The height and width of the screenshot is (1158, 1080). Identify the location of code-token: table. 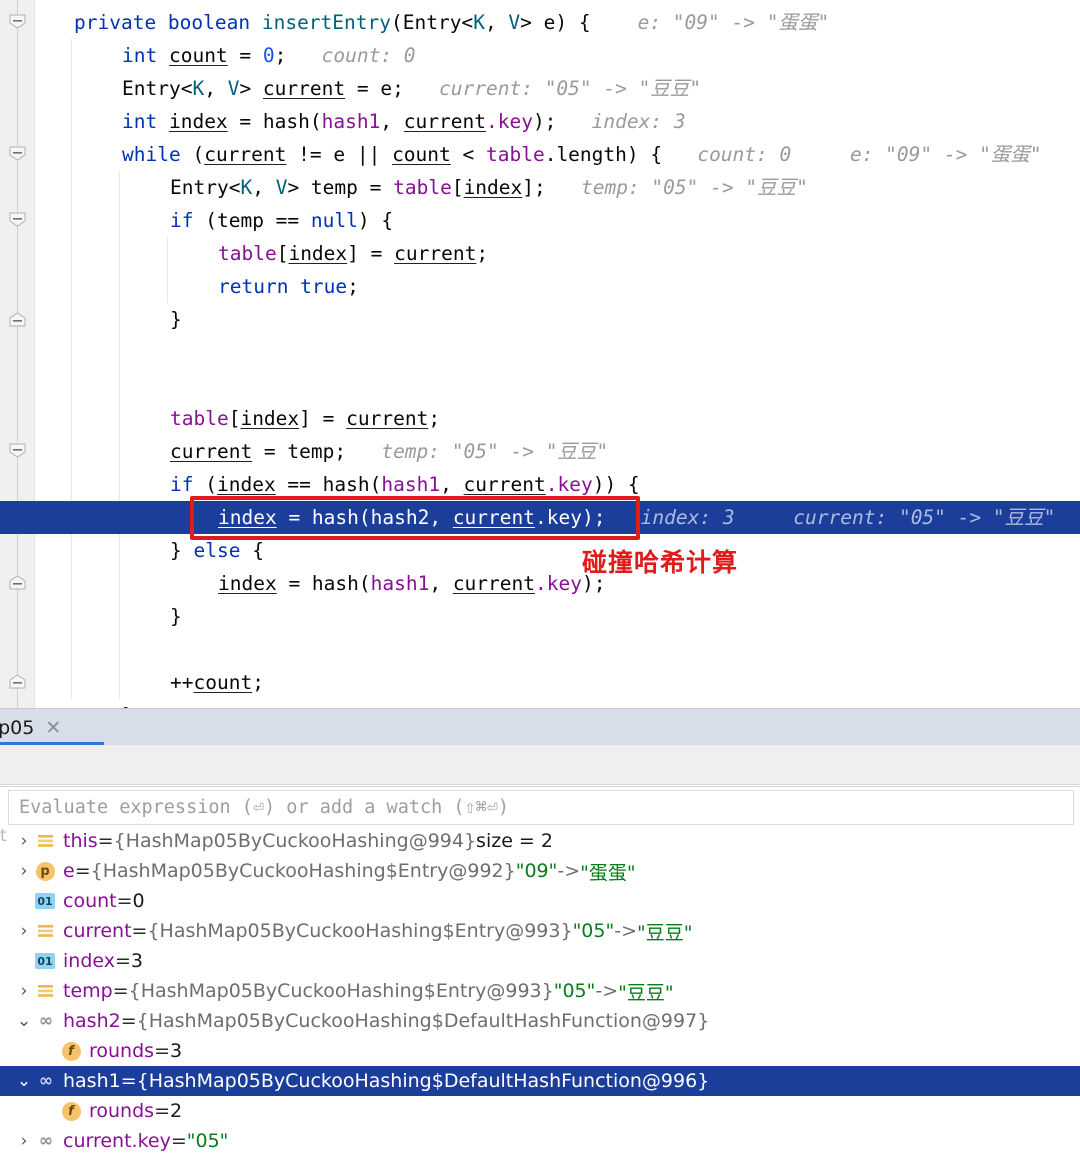
(422, 187).